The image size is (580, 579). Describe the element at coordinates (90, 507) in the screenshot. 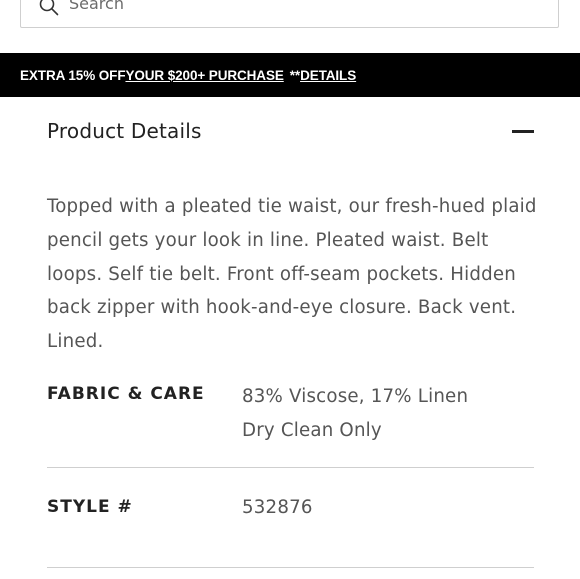

I see `spec-label: STYLE #` at that location.